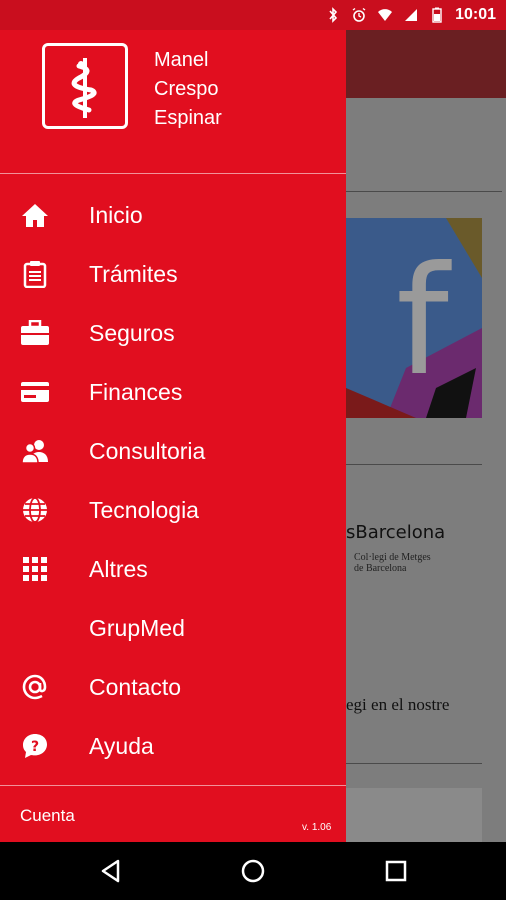 Image resolution: width=506 pixels, height=900 pixels. I want to click on article-thumbnail, so click(414, 815).